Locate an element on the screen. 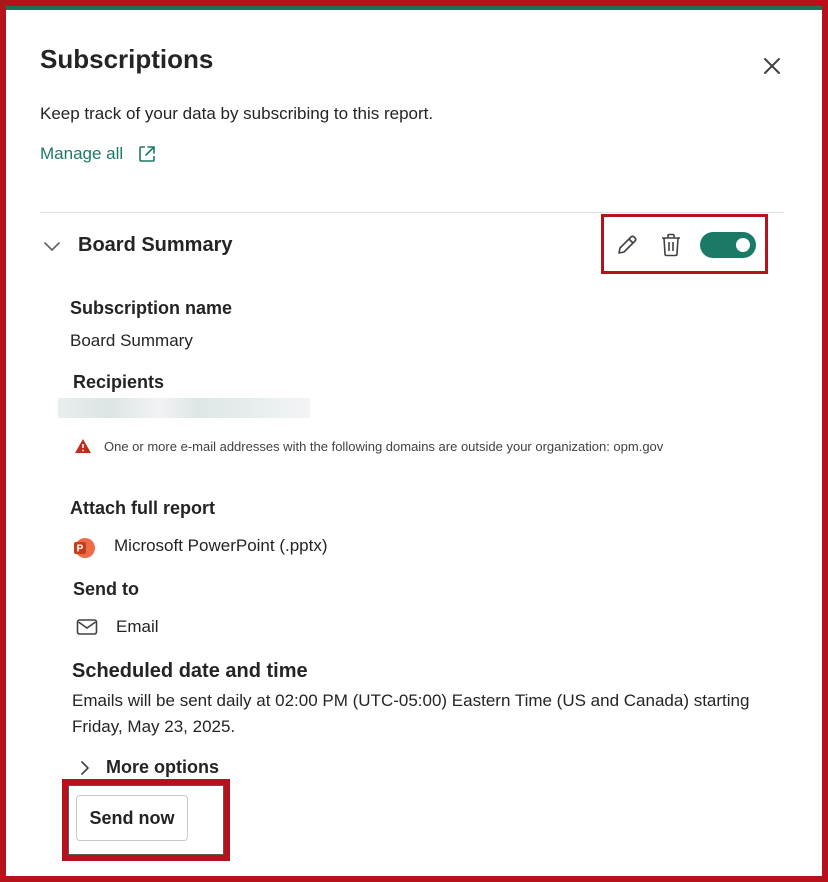 This screenshot has width=828, height=882. panel-title: Subscriptions is located at coordinates (127, 59).